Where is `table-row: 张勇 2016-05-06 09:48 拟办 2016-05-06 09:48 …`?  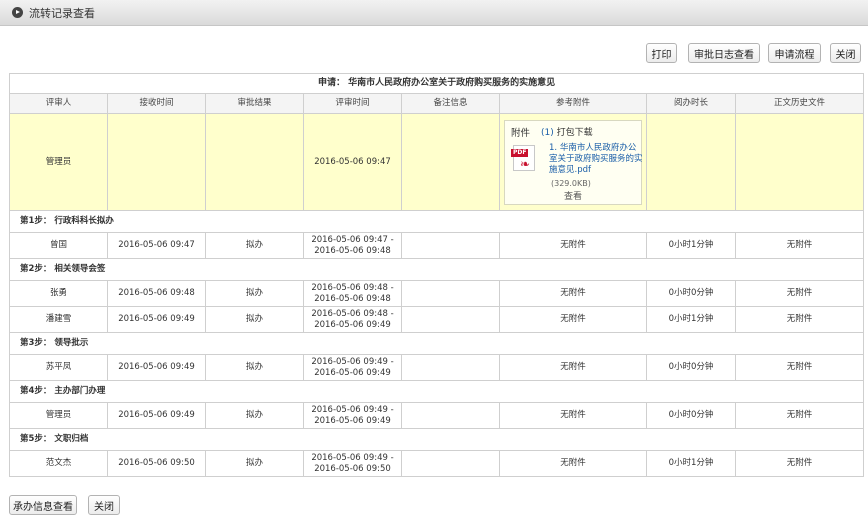 table-row: 张勇 2016-05-06 09:48 拟办 2016-05-06 09:48 … is located at coordinates (437, 293).